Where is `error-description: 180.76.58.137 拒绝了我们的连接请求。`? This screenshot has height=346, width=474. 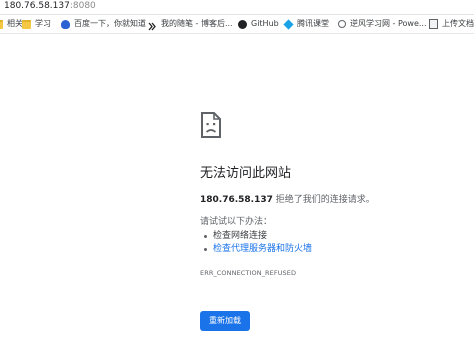 error-description: 180.76.58.137 拒绝了我们的连接请求。 is located at coordinates (287, 200).